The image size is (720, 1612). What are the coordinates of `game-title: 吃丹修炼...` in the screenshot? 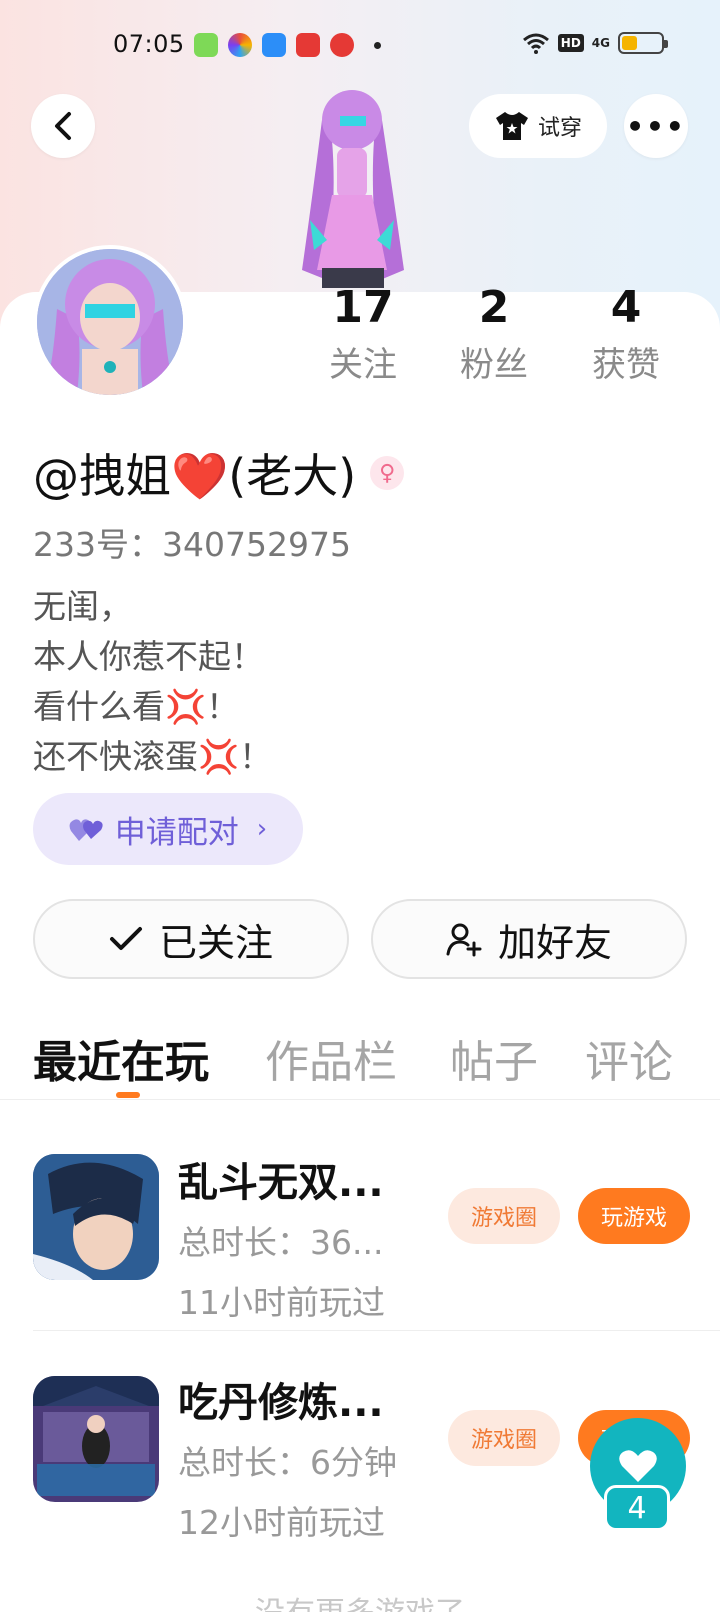 It's located at (281, 1399).